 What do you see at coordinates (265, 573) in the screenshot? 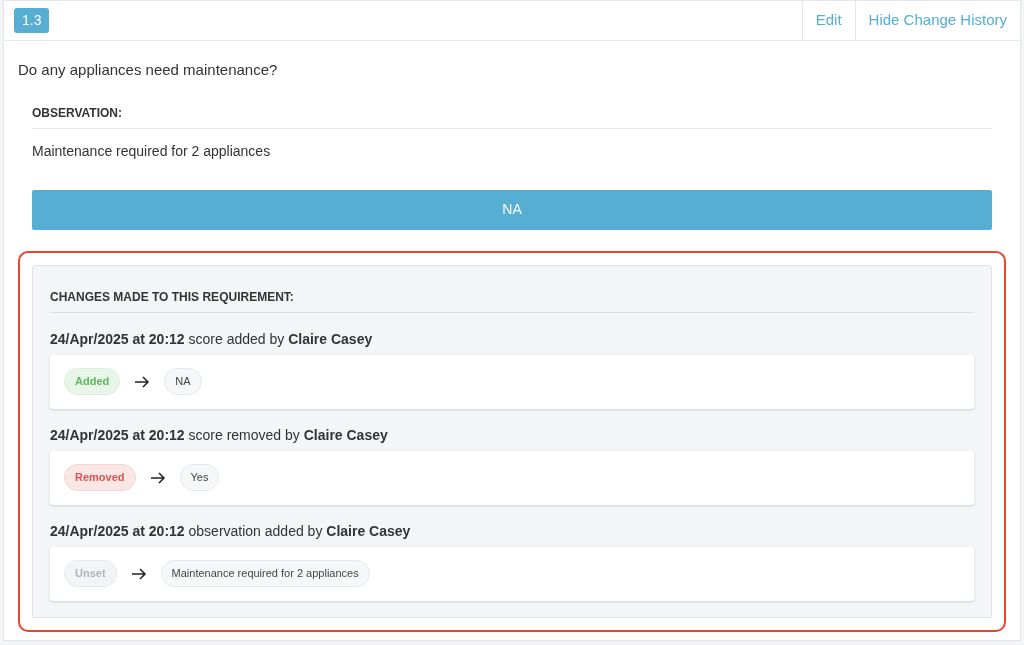
I see `value-badge: Maintenance required for 2 appliances` at bounding box center [265, 573].